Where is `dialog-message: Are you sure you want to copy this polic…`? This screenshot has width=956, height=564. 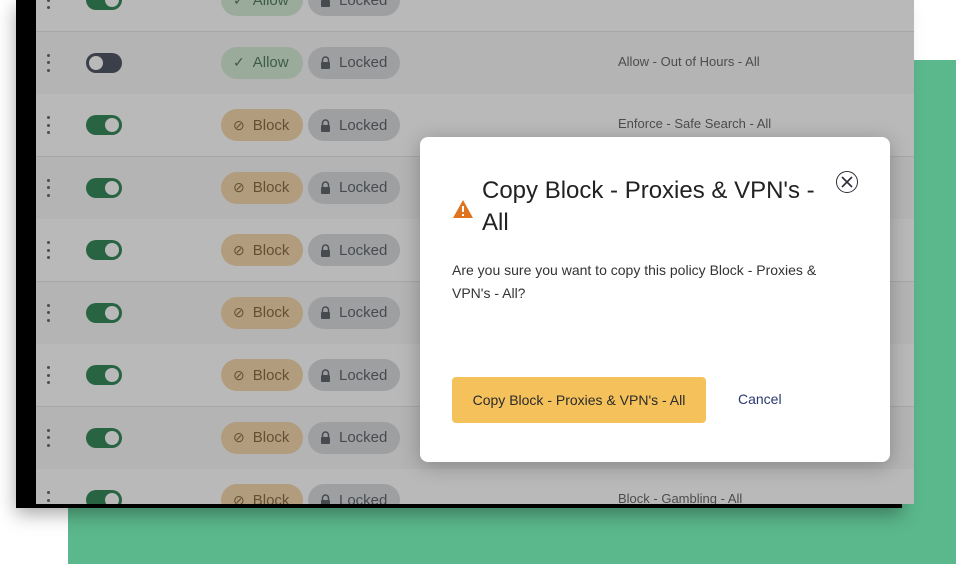
dialog-message: Are you sure you want to copy this polic… is located at coordinates (634, 281).